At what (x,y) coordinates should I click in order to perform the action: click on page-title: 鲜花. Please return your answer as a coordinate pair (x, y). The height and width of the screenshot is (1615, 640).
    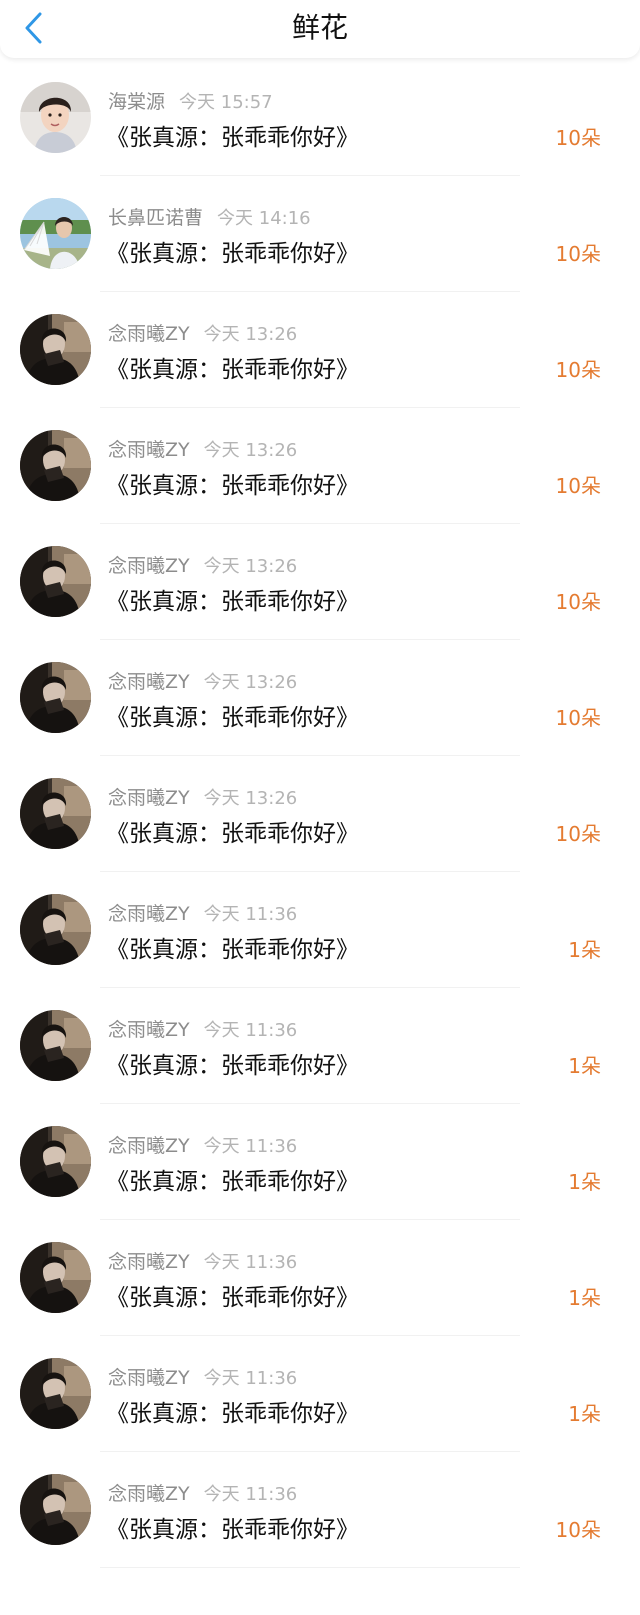
    Looking at the image, I should click on (319, 27).